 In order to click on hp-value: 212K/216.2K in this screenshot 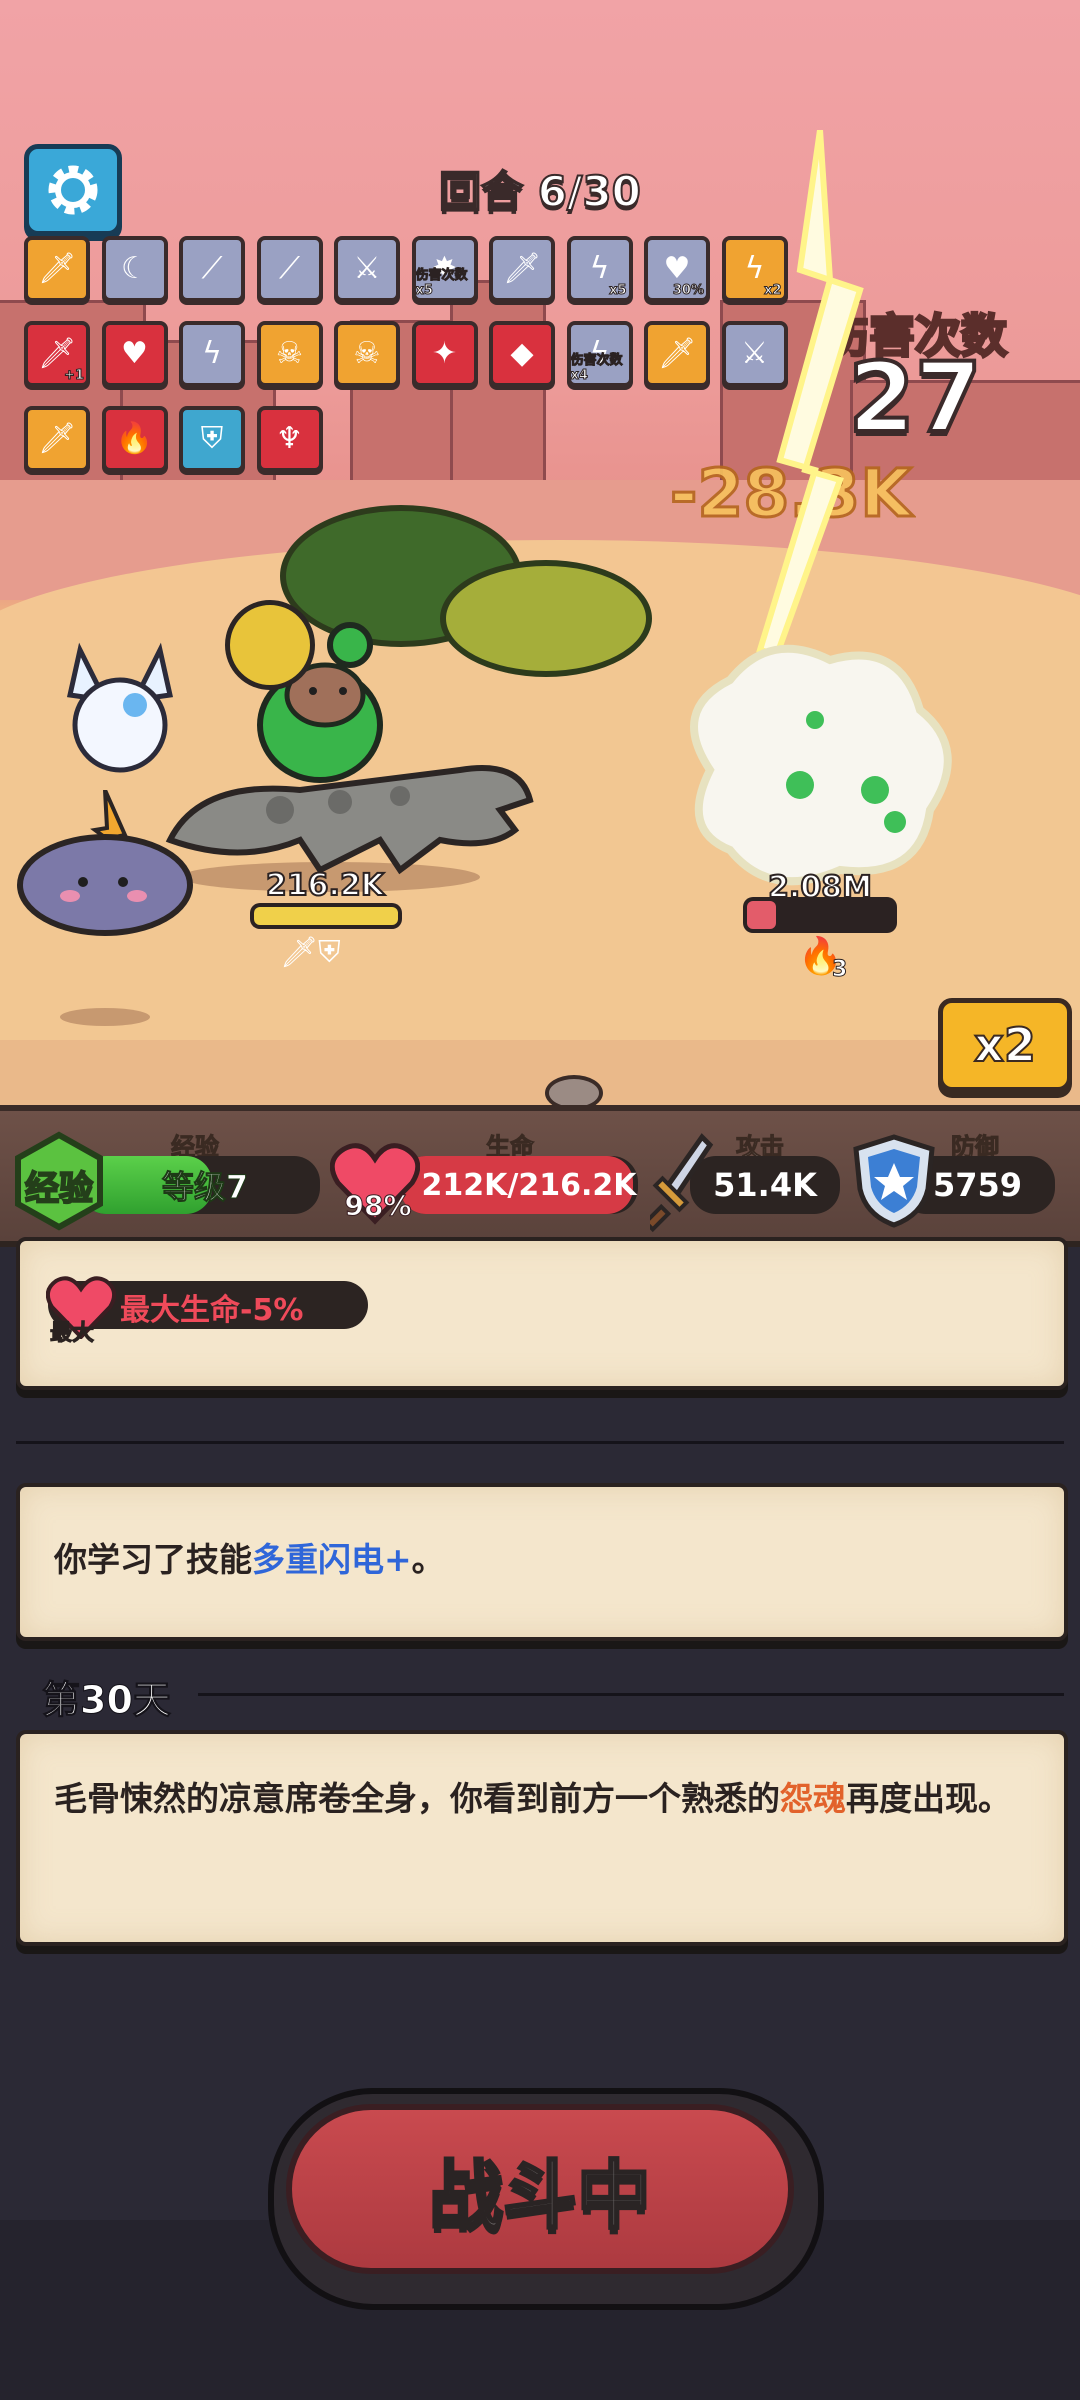, I will do `click(529, 1185)`.